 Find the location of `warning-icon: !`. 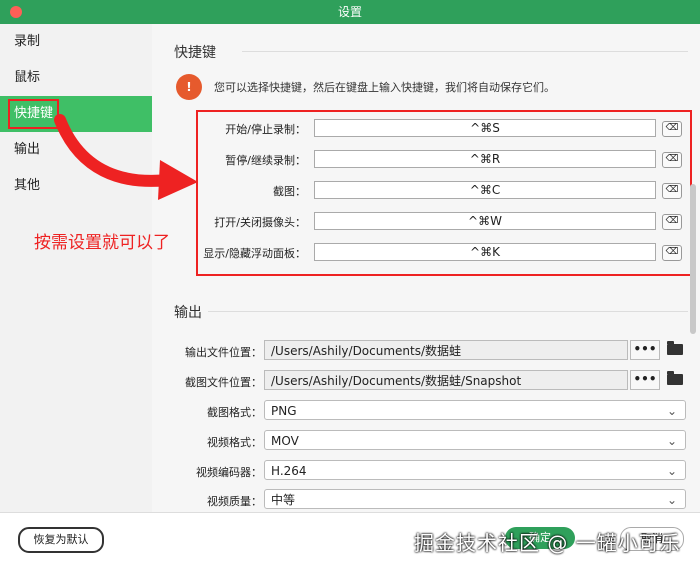

warning-icon: ! is located at coordinates (189, 87).